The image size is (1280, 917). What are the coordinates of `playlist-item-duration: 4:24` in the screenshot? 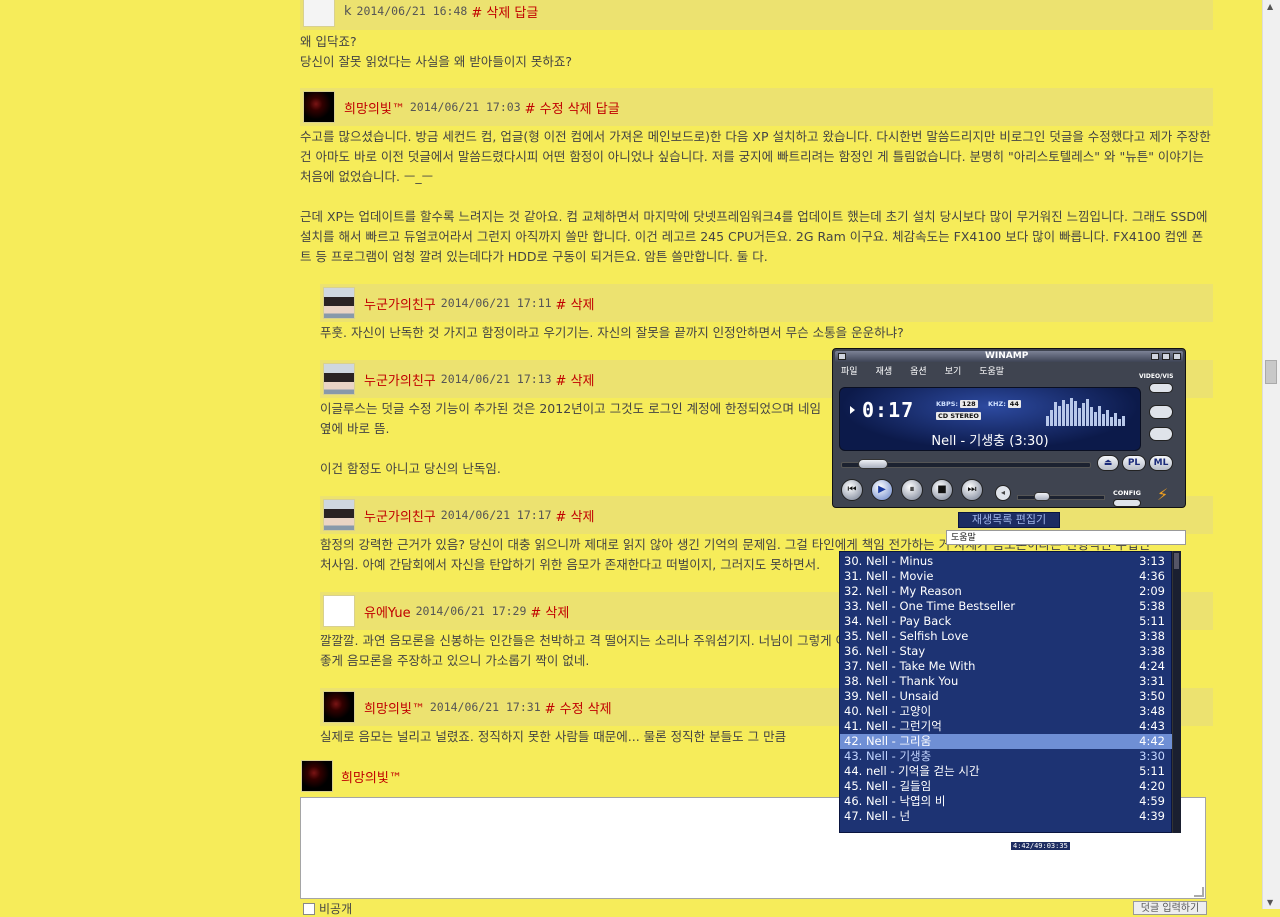 It's located at (1152, 666).